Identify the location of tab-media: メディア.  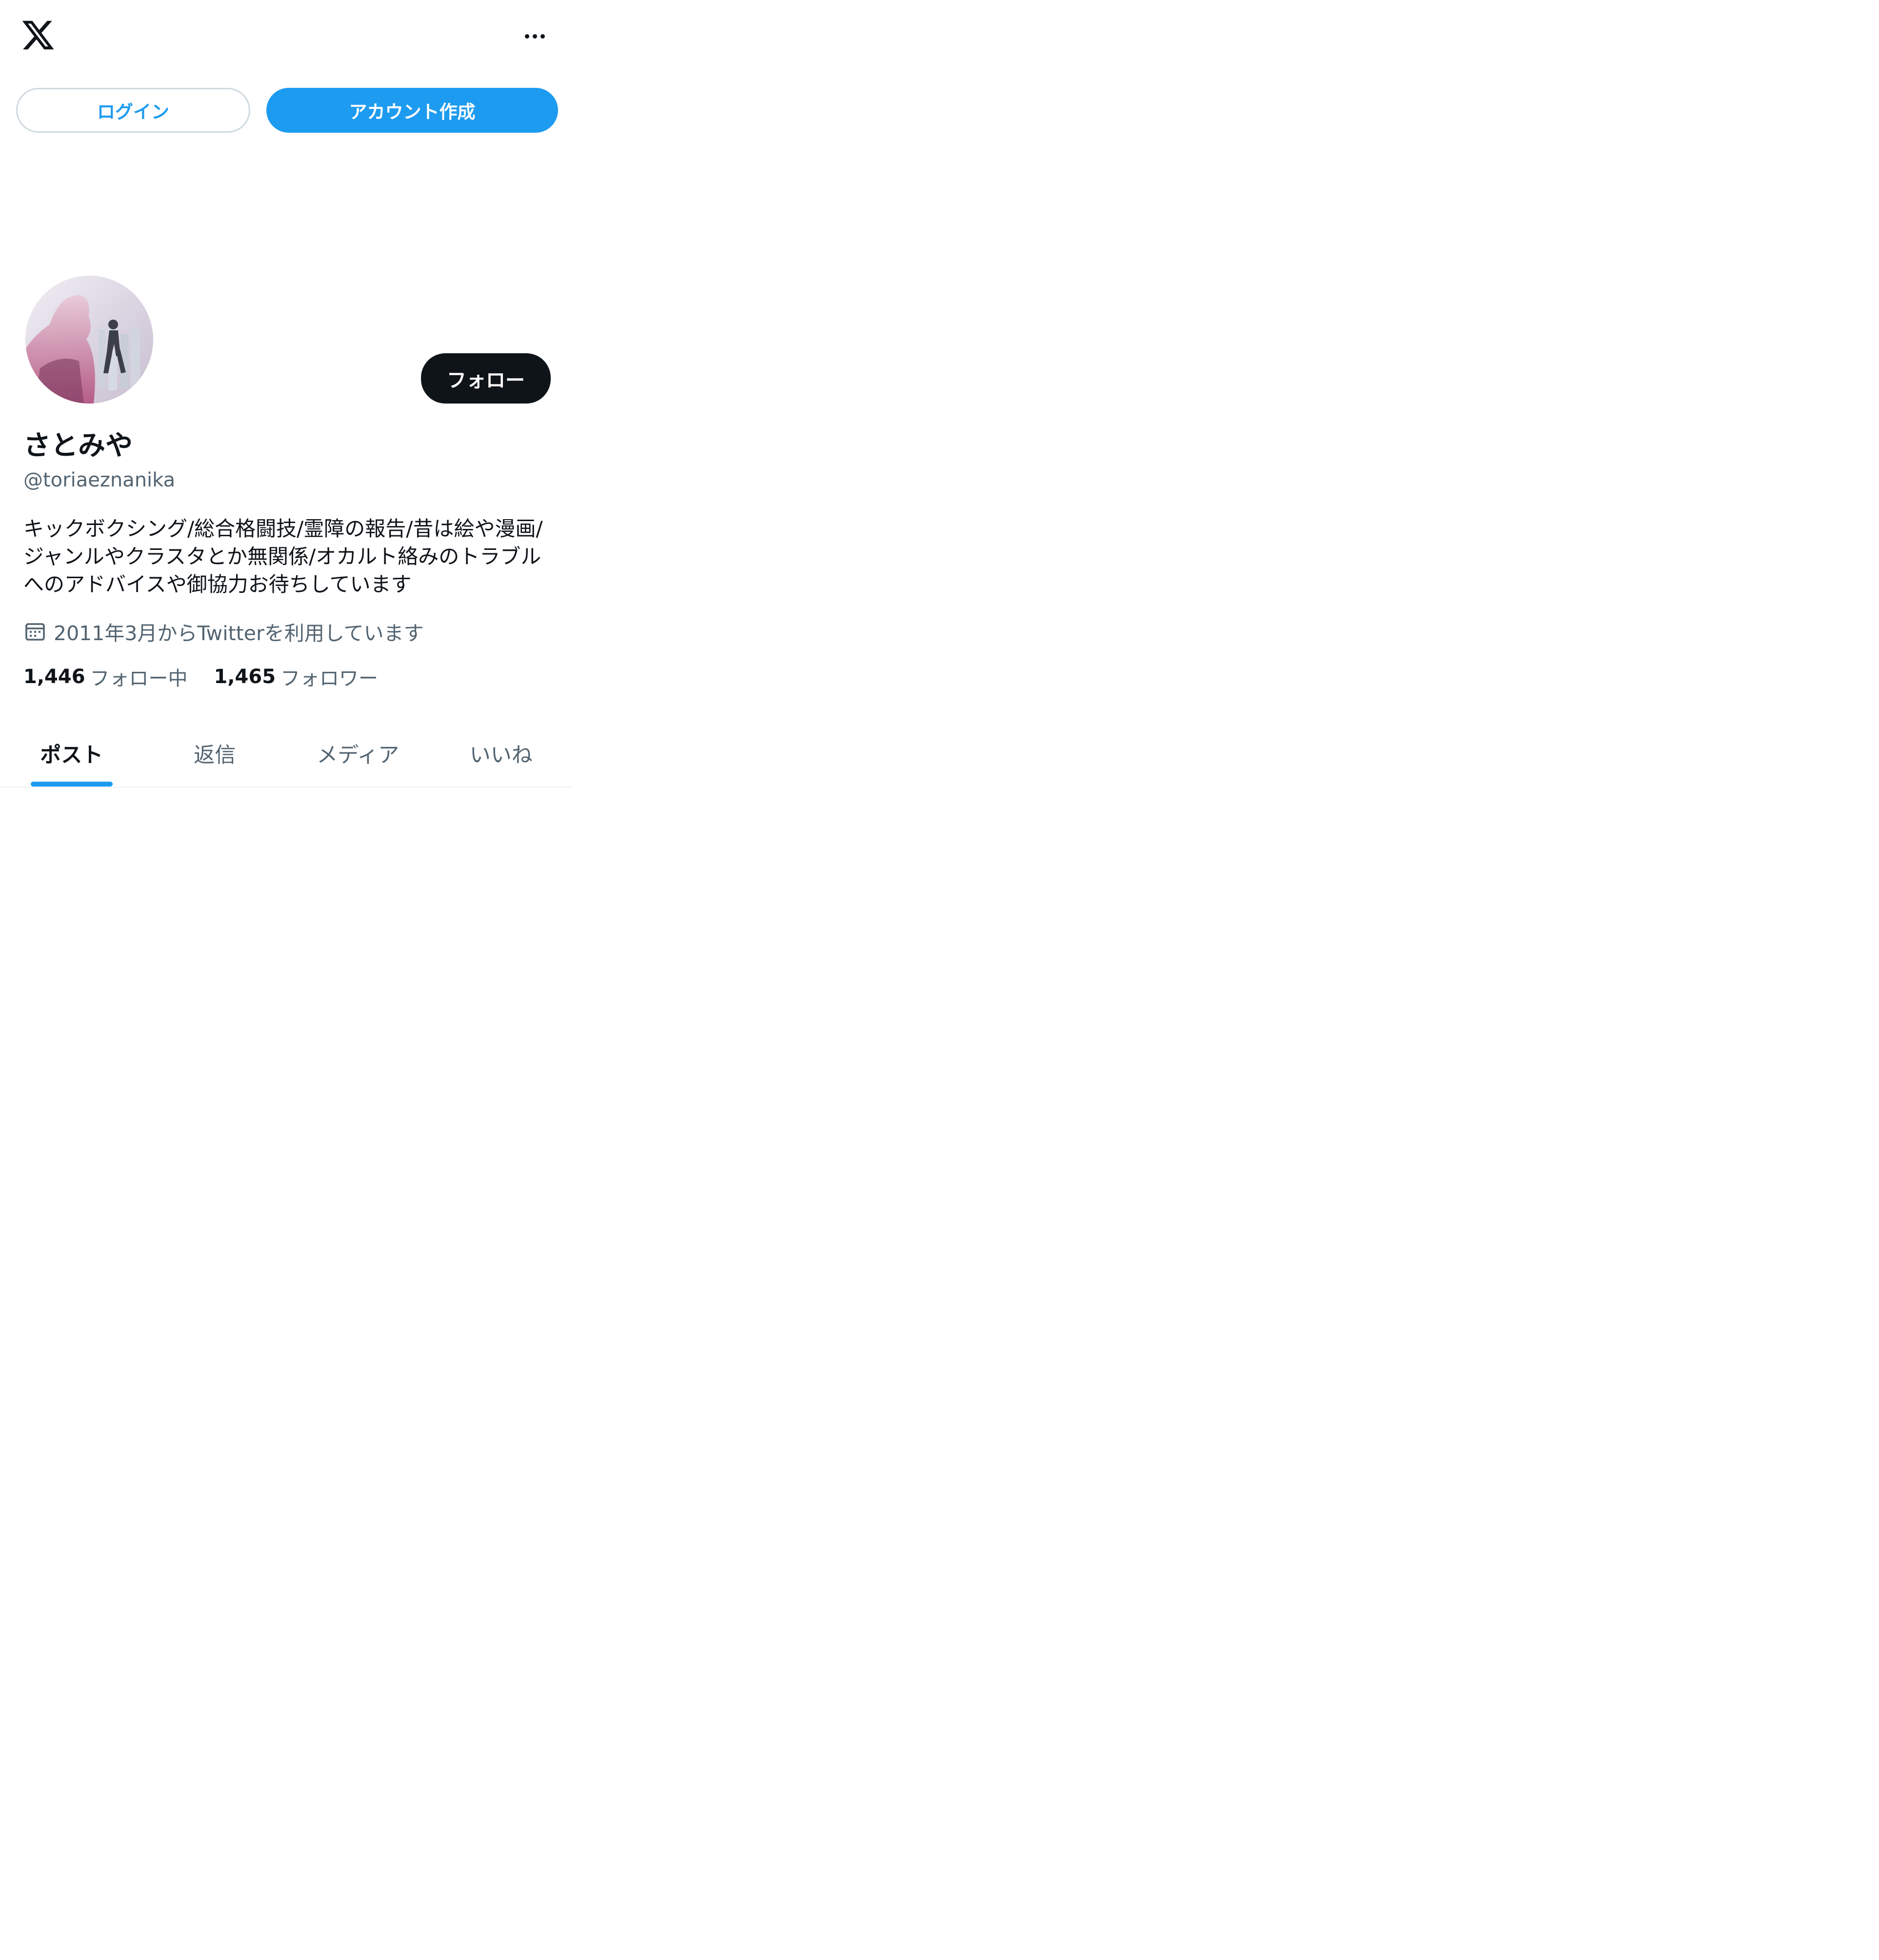
(358, 754).